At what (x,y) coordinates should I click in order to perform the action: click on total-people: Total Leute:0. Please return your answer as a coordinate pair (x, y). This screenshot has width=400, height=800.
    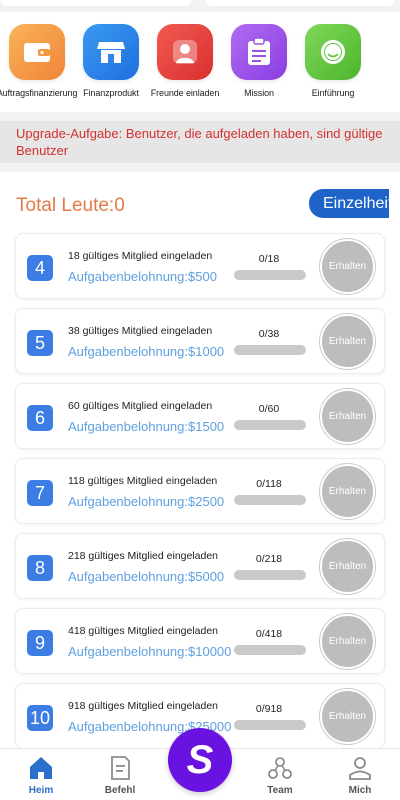
    Looking at the image, I should click on (70, 205).